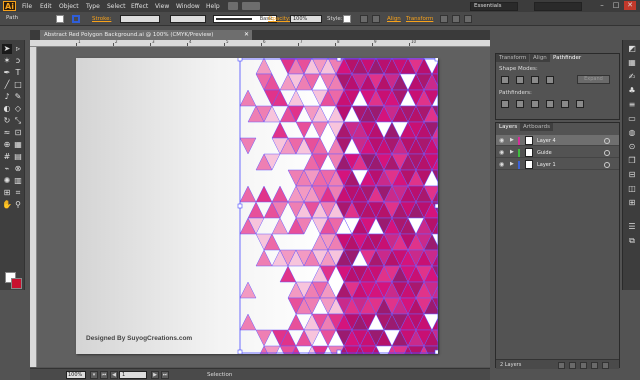 This screenshot has width=640, height=380. Describe the element at coordinates (94, 375) in the screenshot. I see `zoom-dropdown-icon: ▾` at that location.